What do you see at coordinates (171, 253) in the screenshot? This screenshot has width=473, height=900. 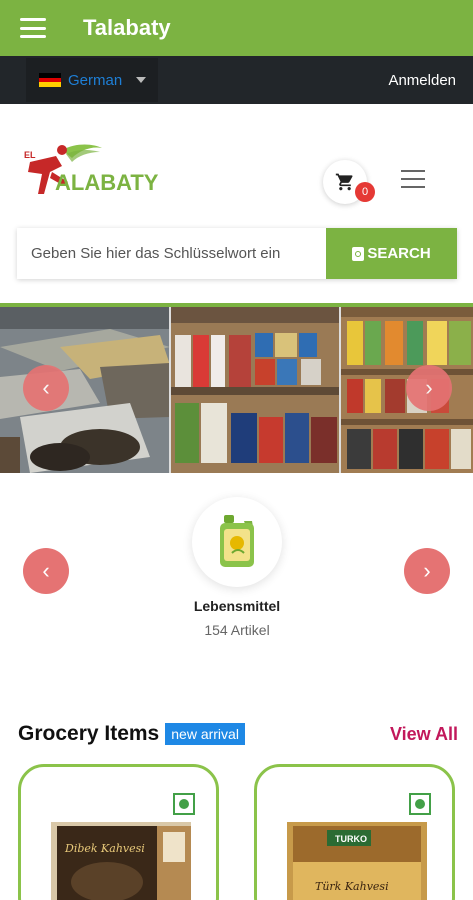 I see `search-input` at bounding box center [171, 253].